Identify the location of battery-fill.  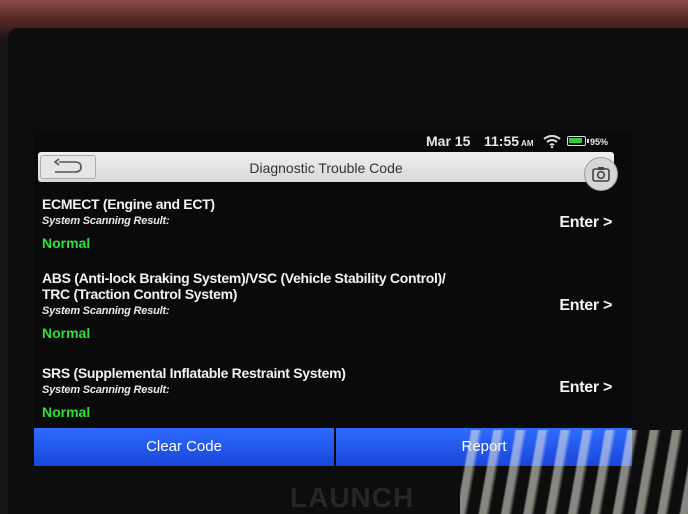
(575, 140).